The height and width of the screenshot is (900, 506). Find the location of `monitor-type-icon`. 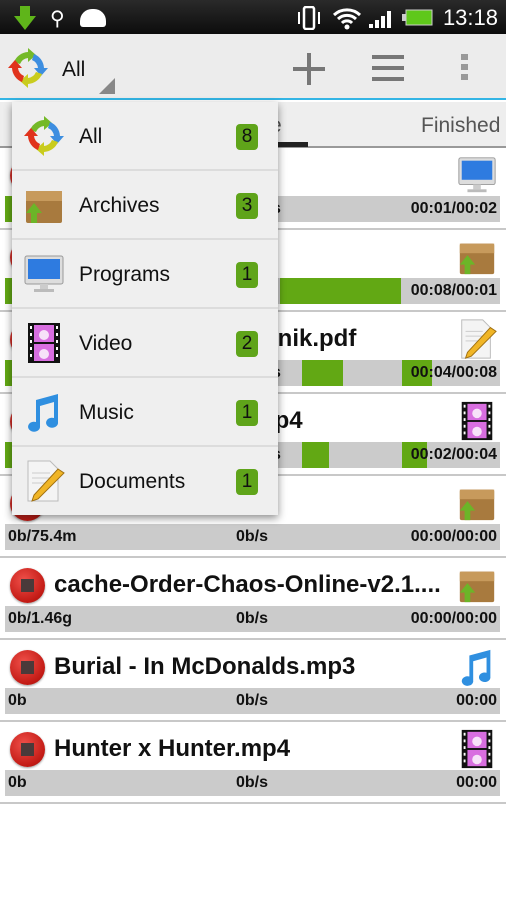

monitor-type-icon is located at coordinates (477, 175).